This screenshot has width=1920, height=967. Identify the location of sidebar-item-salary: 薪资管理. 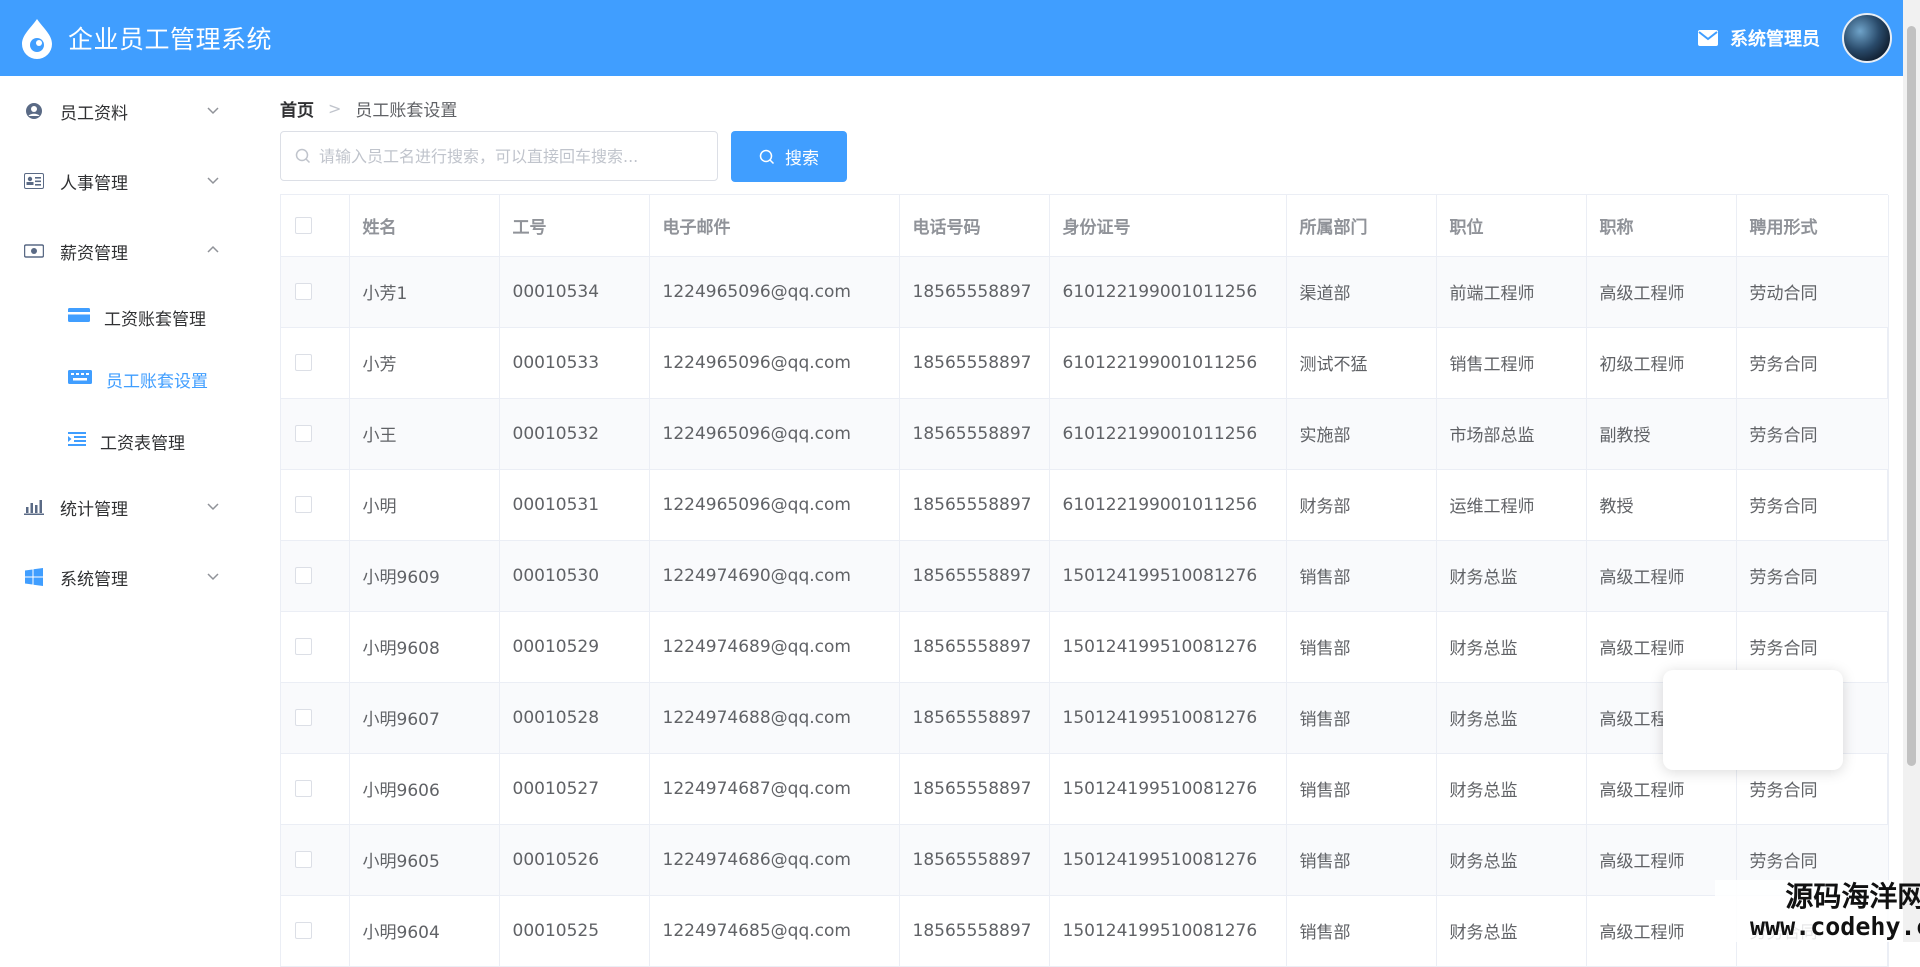
(128, 251).